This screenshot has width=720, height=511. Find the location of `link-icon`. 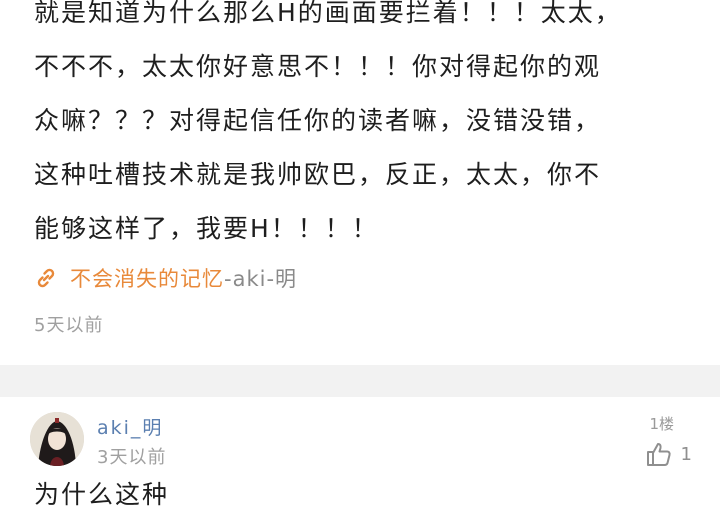

link-icon is located at coordinates (46, 278).